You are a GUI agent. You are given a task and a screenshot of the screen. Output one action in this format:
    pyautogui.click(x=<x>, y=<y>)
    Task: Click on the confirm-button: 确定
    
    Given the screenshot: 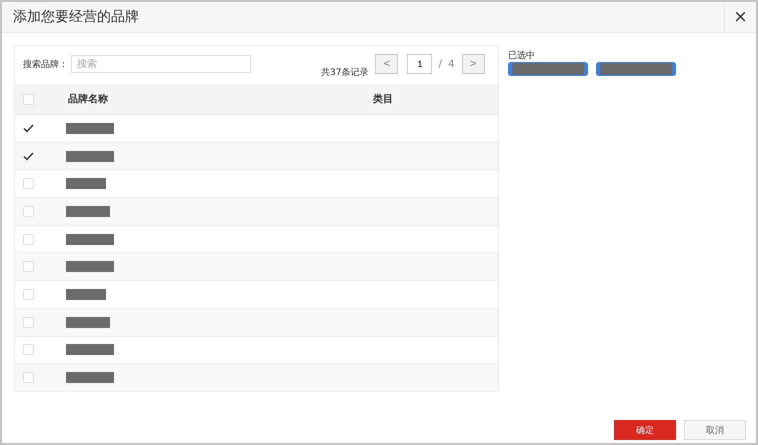 What is the action you would take?
    pyautogui.click(x=645, y=430)
    